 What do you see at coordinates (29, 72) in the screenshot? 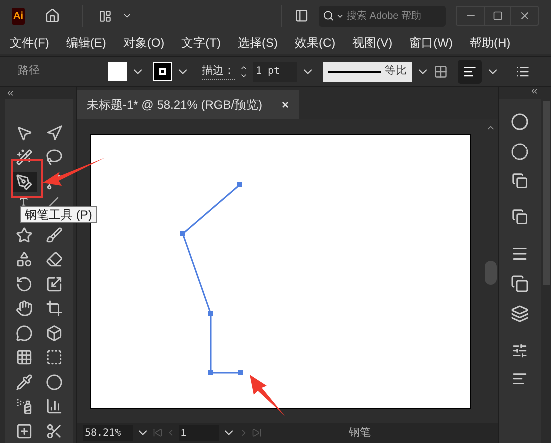
I see `selection-label: 路径` at bounding box center [29, 72].